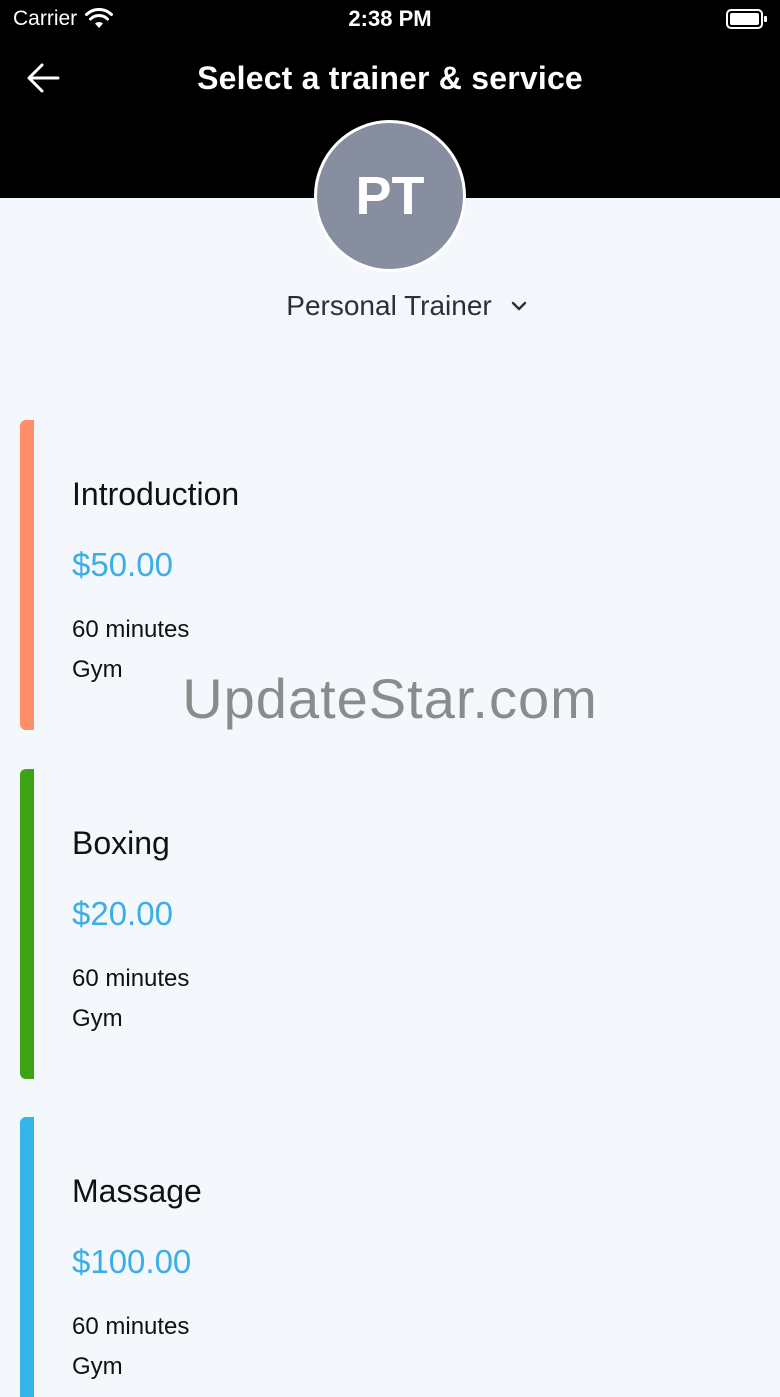 The width and height of the screenshot is (780, 1397). What do you see at coordinates (121, 843) in the screenshot?
I see `service-name: Boxing` at bounding box center [121, 843].